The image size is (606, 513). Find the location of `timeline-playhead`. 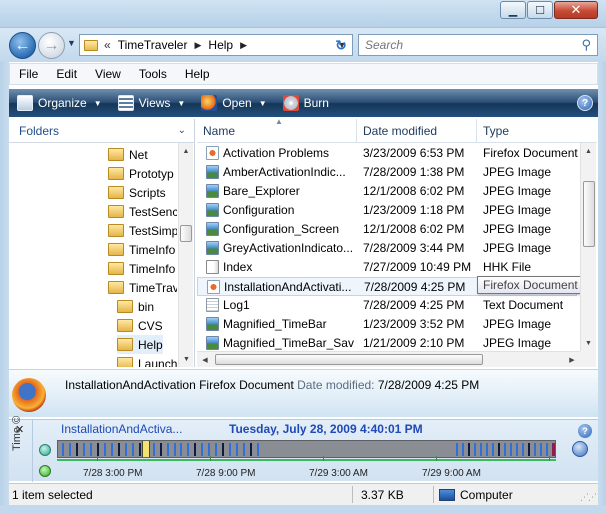

timeline-playhead is located at coordinates (146, 449).